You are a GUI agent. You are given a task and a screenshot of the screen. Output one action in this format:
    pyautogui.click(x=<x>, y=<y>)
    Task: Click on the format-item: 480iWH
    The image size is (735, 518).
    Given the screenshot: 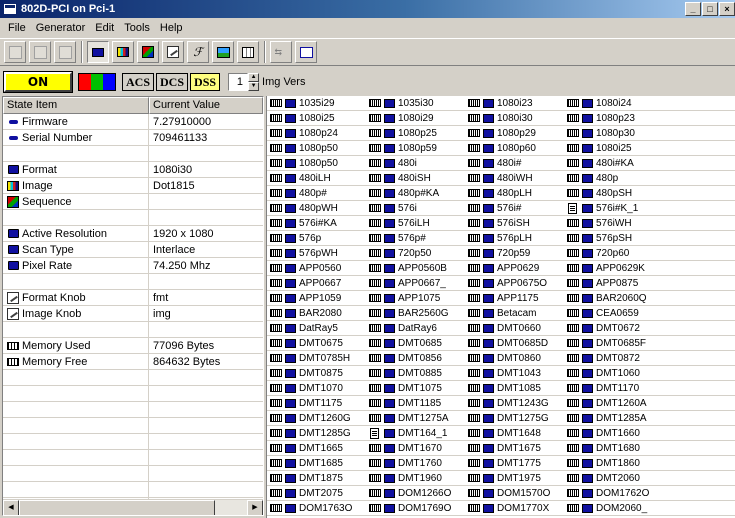 What is the action you would take?
    pyautogui.click(x=514, y=178)
    